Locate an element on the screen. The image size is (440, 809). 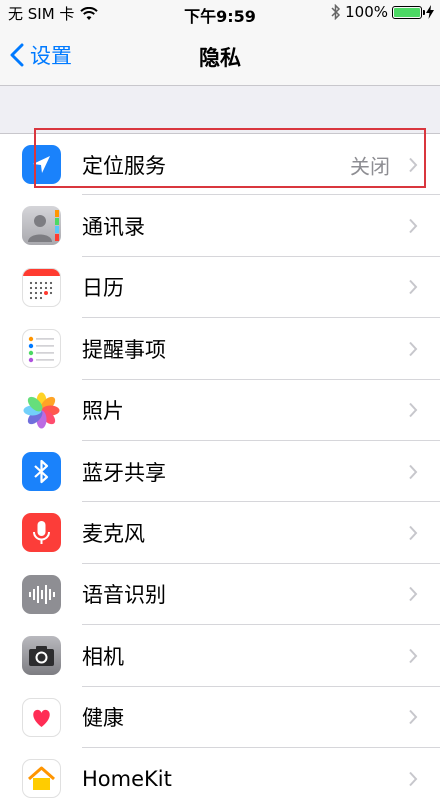
row-camera: 相机 is located at coordinates (220, 656).